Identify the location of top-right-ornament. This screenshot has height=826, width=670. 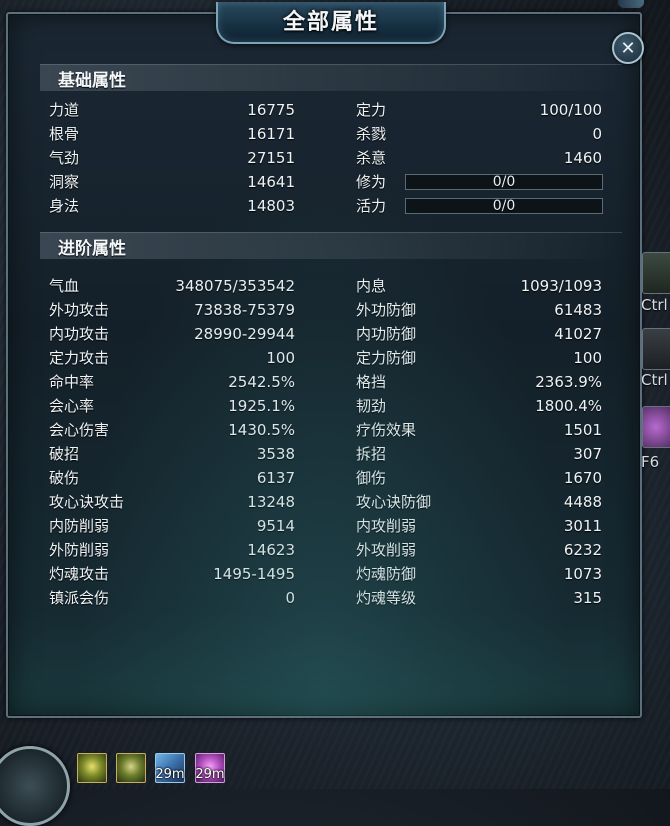
(631, 4).